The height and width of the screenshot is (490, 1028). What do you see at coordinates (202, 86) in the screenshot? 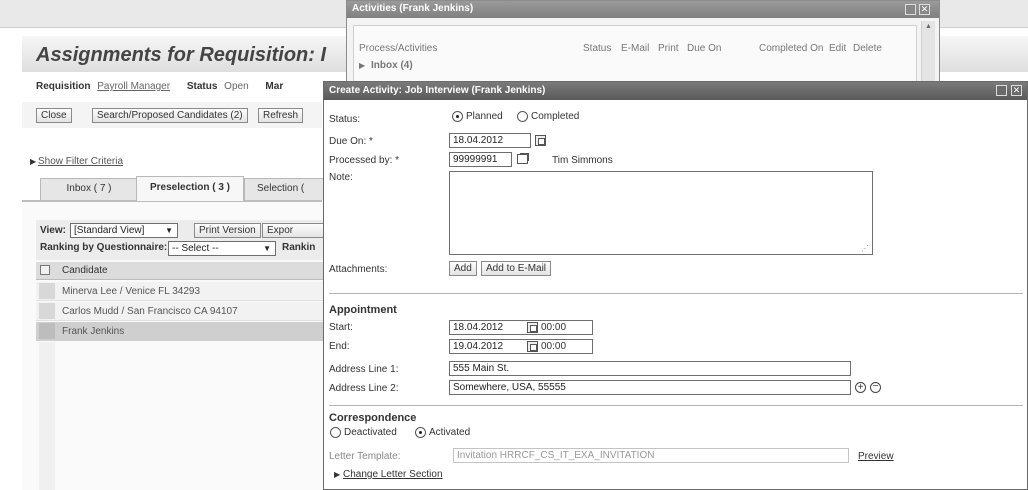
I see `status-label: Status` at bounding box center [202, 86].